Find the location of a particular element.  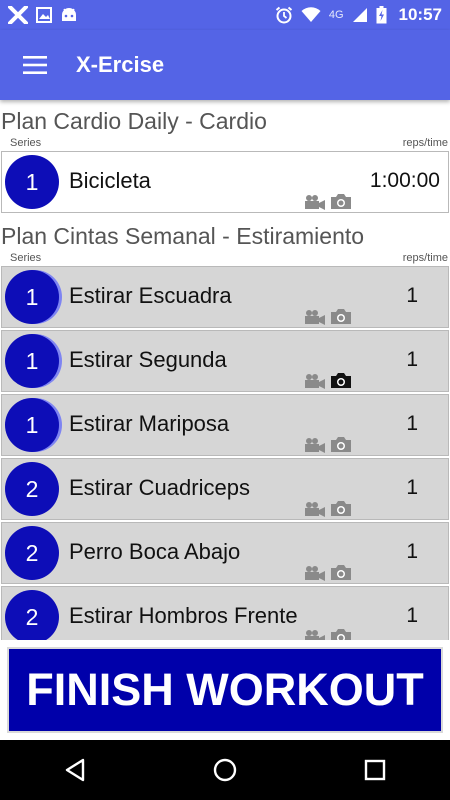

status-bar: 4G 10:57 is located at coordinates (225, 15).